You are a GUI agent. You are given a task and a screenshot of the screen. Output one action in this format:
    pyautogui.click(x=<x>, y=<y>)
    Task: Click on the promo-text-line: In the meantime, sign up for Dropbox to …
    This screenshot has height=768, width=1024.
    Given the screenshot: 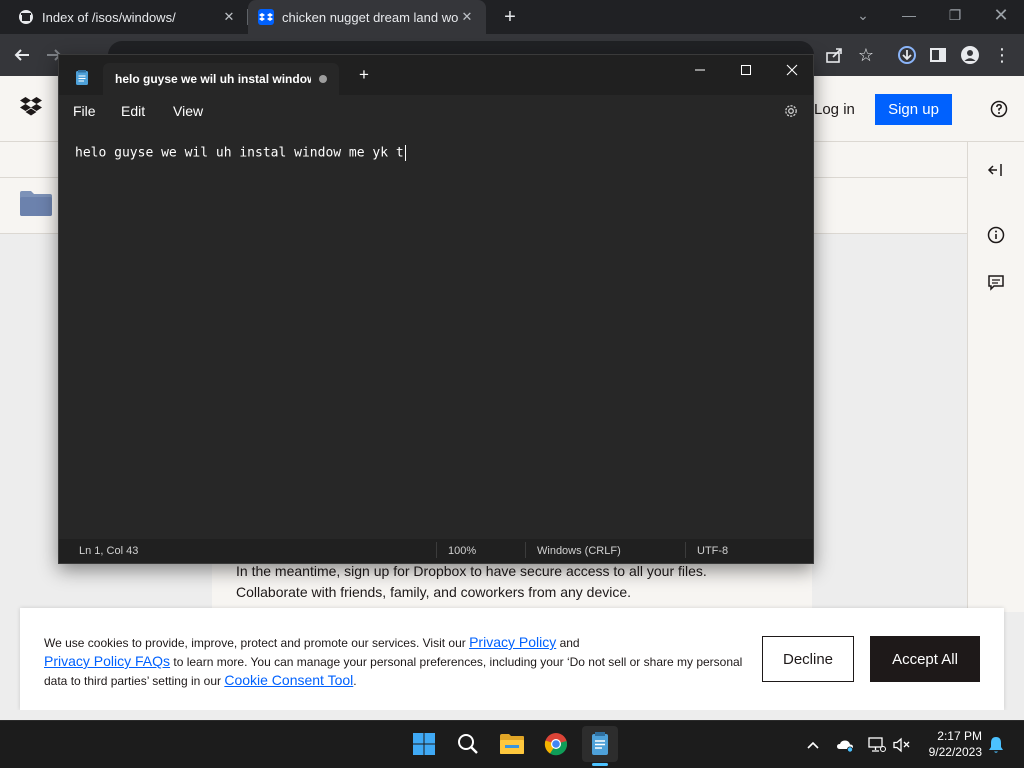 What is the action you would take?
    pyautogui.click(x=471, y=571)
    